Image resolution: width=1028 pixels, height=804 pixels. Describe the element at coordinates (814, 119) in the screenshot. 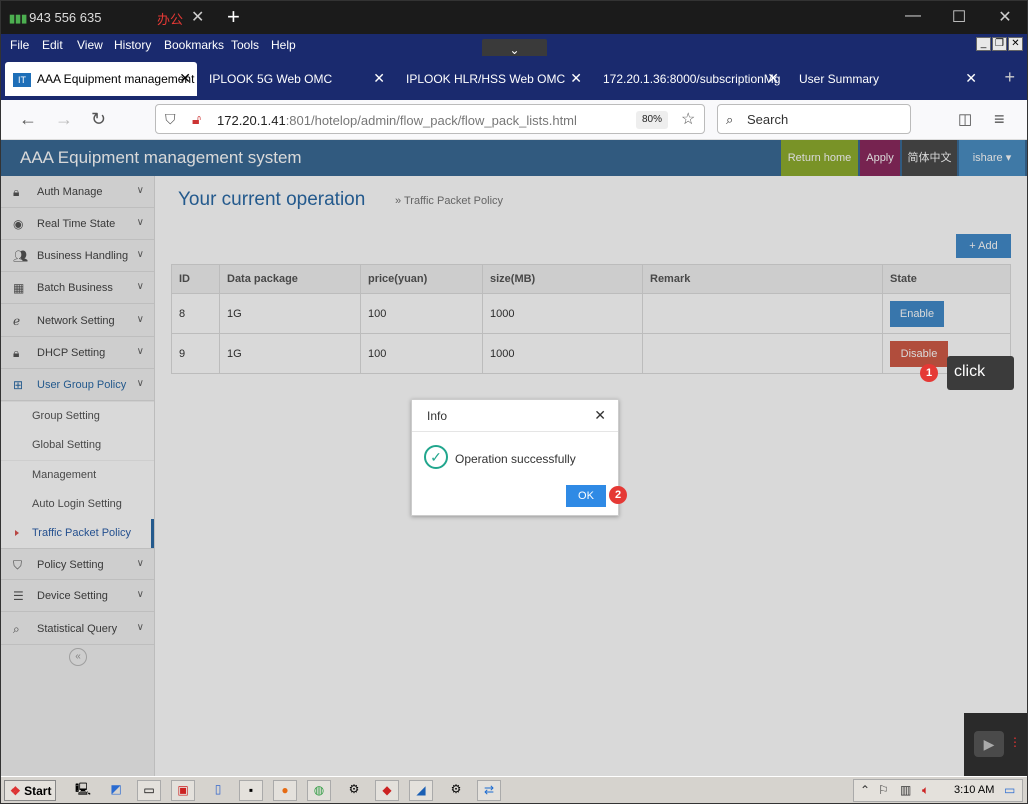

I see `search-input: ⌕ Search` at that location.